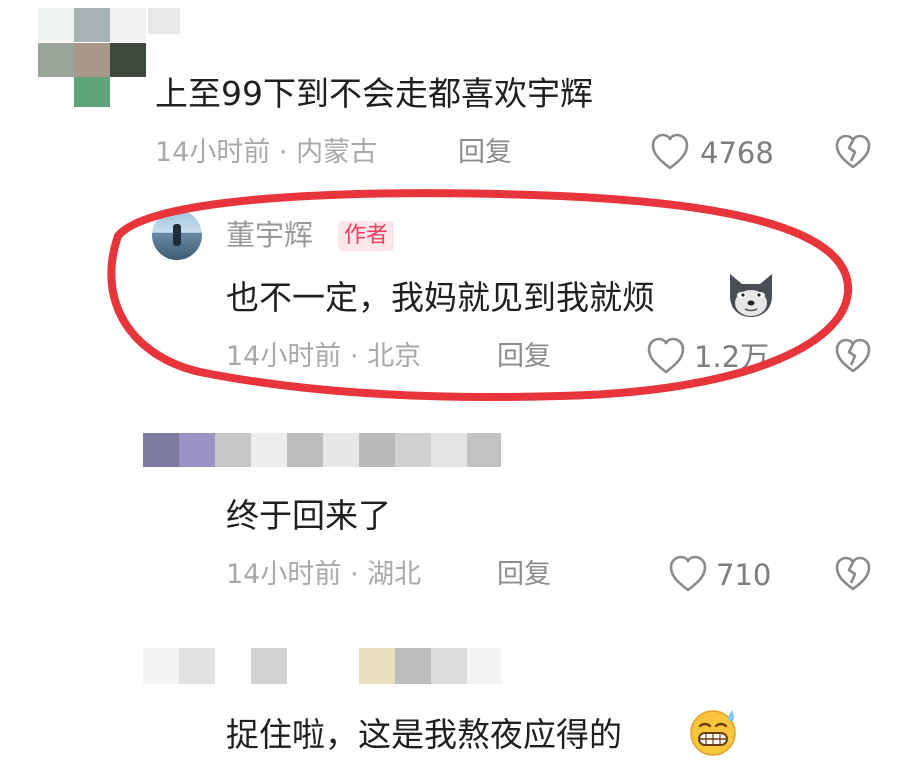  What do you see at coordinates (266, 152) in the screenshot?
I see `comment-meta: 14小时前 · 内蒙古` at bounding box center [266, 152].